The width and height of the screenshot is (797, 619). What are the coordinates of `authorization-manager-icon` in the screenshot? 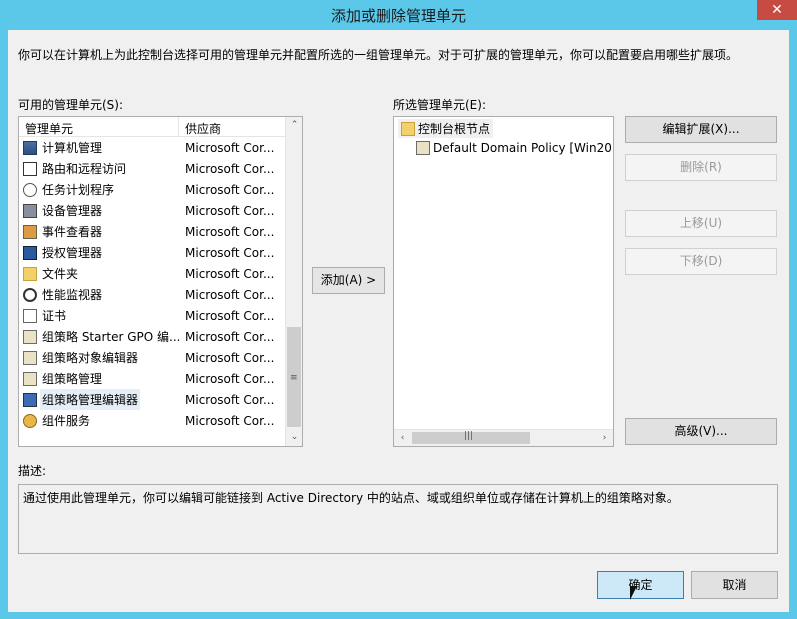 It's located at (30, 252).